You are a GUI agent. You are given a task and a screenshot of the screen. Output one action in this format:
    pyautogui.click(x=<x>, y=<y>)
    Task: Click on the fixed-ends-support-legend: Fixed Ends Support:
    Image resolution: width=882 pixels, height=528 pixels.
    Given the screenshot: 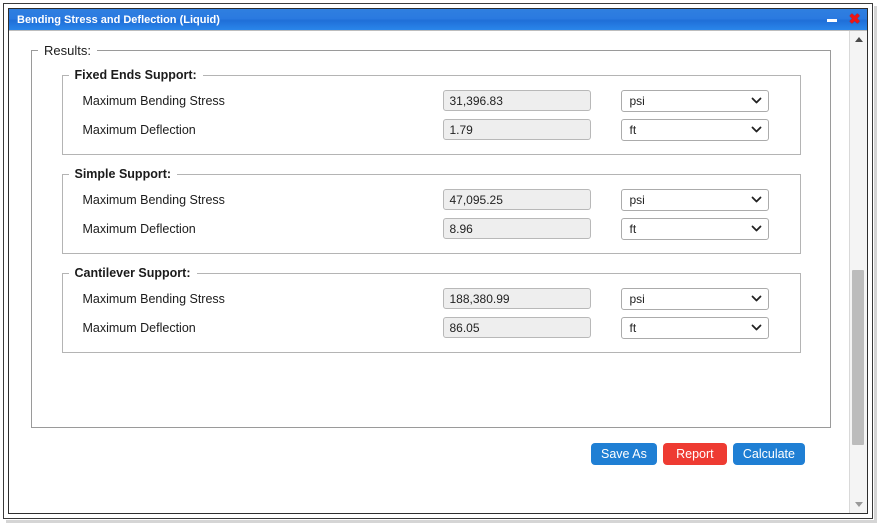 What is the action you would take?
    pyautogui.click(x=135, y=75)
    